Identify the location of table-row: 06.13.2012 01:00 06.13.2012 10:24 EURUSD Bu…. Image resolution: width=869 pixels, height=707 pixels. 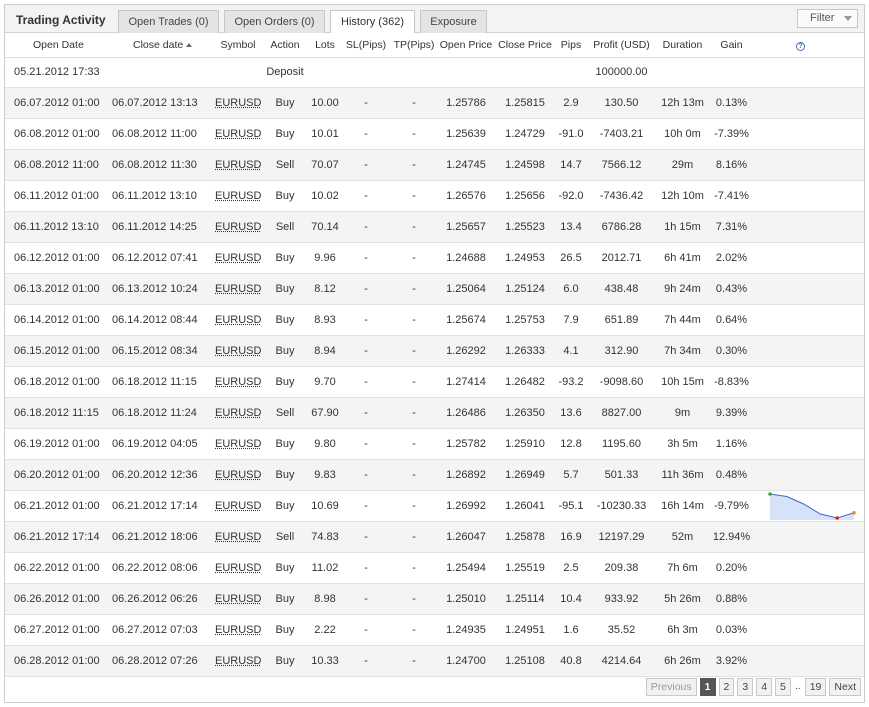
(434, 289).